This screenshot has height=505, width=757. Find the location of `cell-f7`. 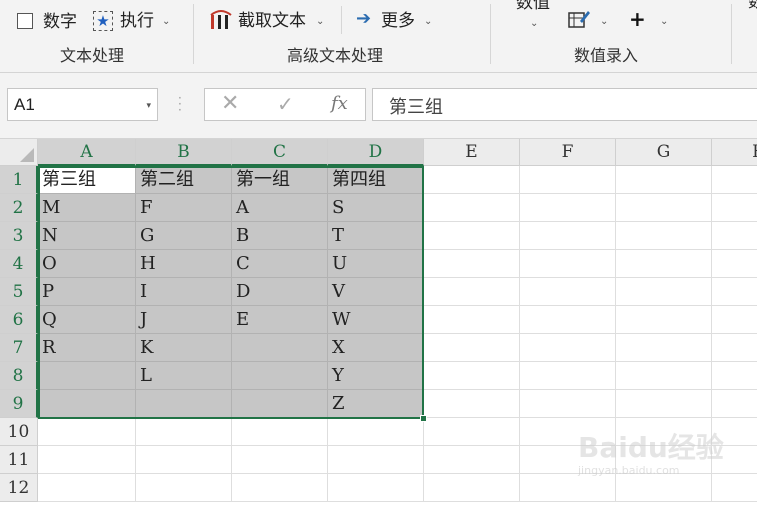

cell-f7 is located at coordinates (568, 348).